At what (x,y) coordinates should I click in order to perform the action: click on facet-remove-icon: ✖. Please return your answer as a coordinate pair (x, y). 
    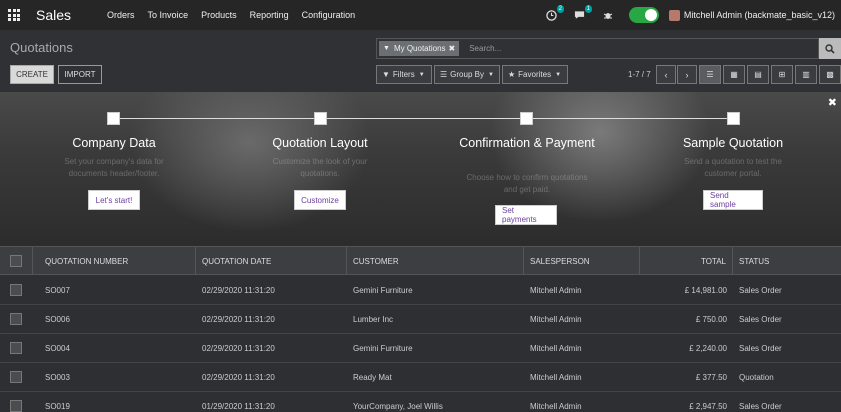
    Looking at the image, I should click on (452, 48).